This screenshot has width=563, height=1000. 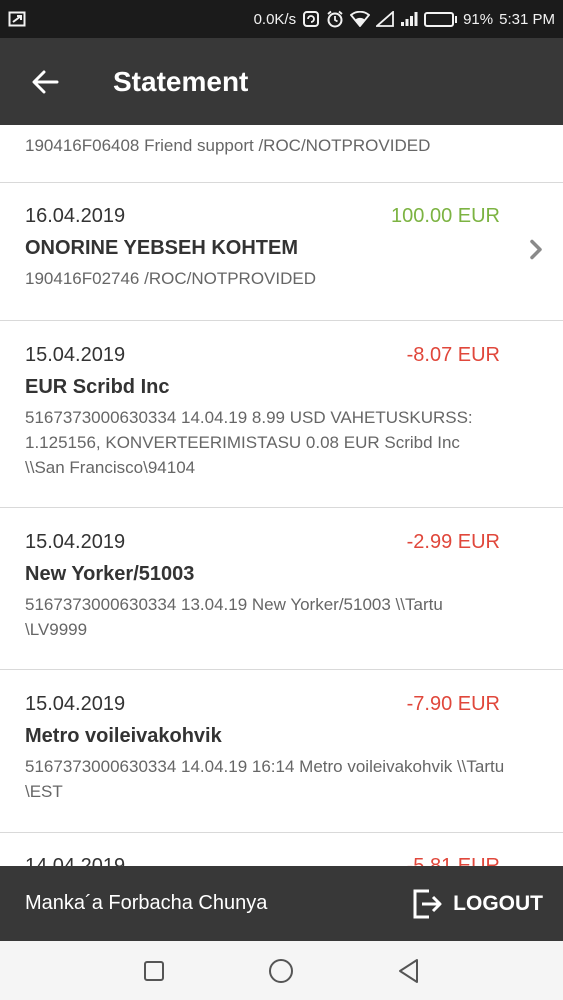 I want to click on circle-icon, so click(x=281, y=970).